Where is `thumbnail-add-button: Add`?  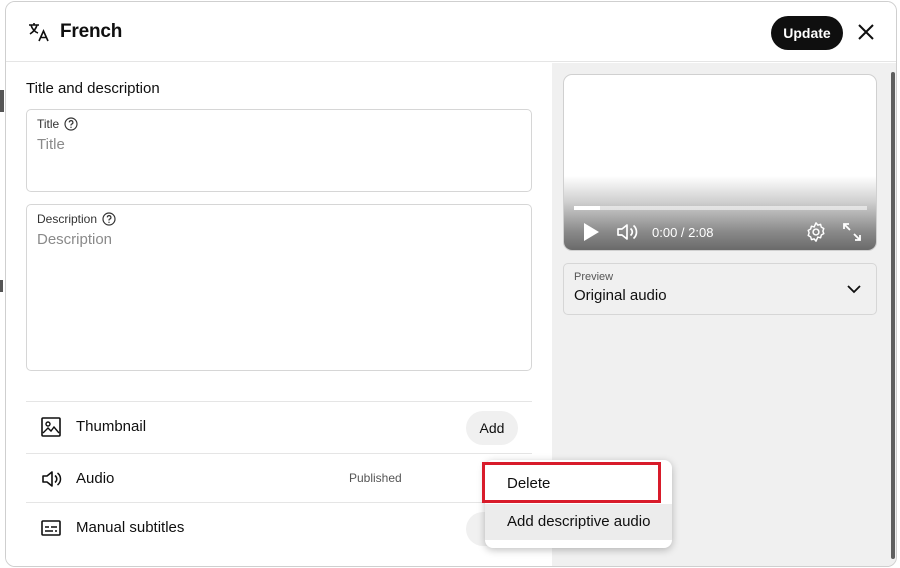 thumbnail-add-button: Add is located at coordinates (492, 428).